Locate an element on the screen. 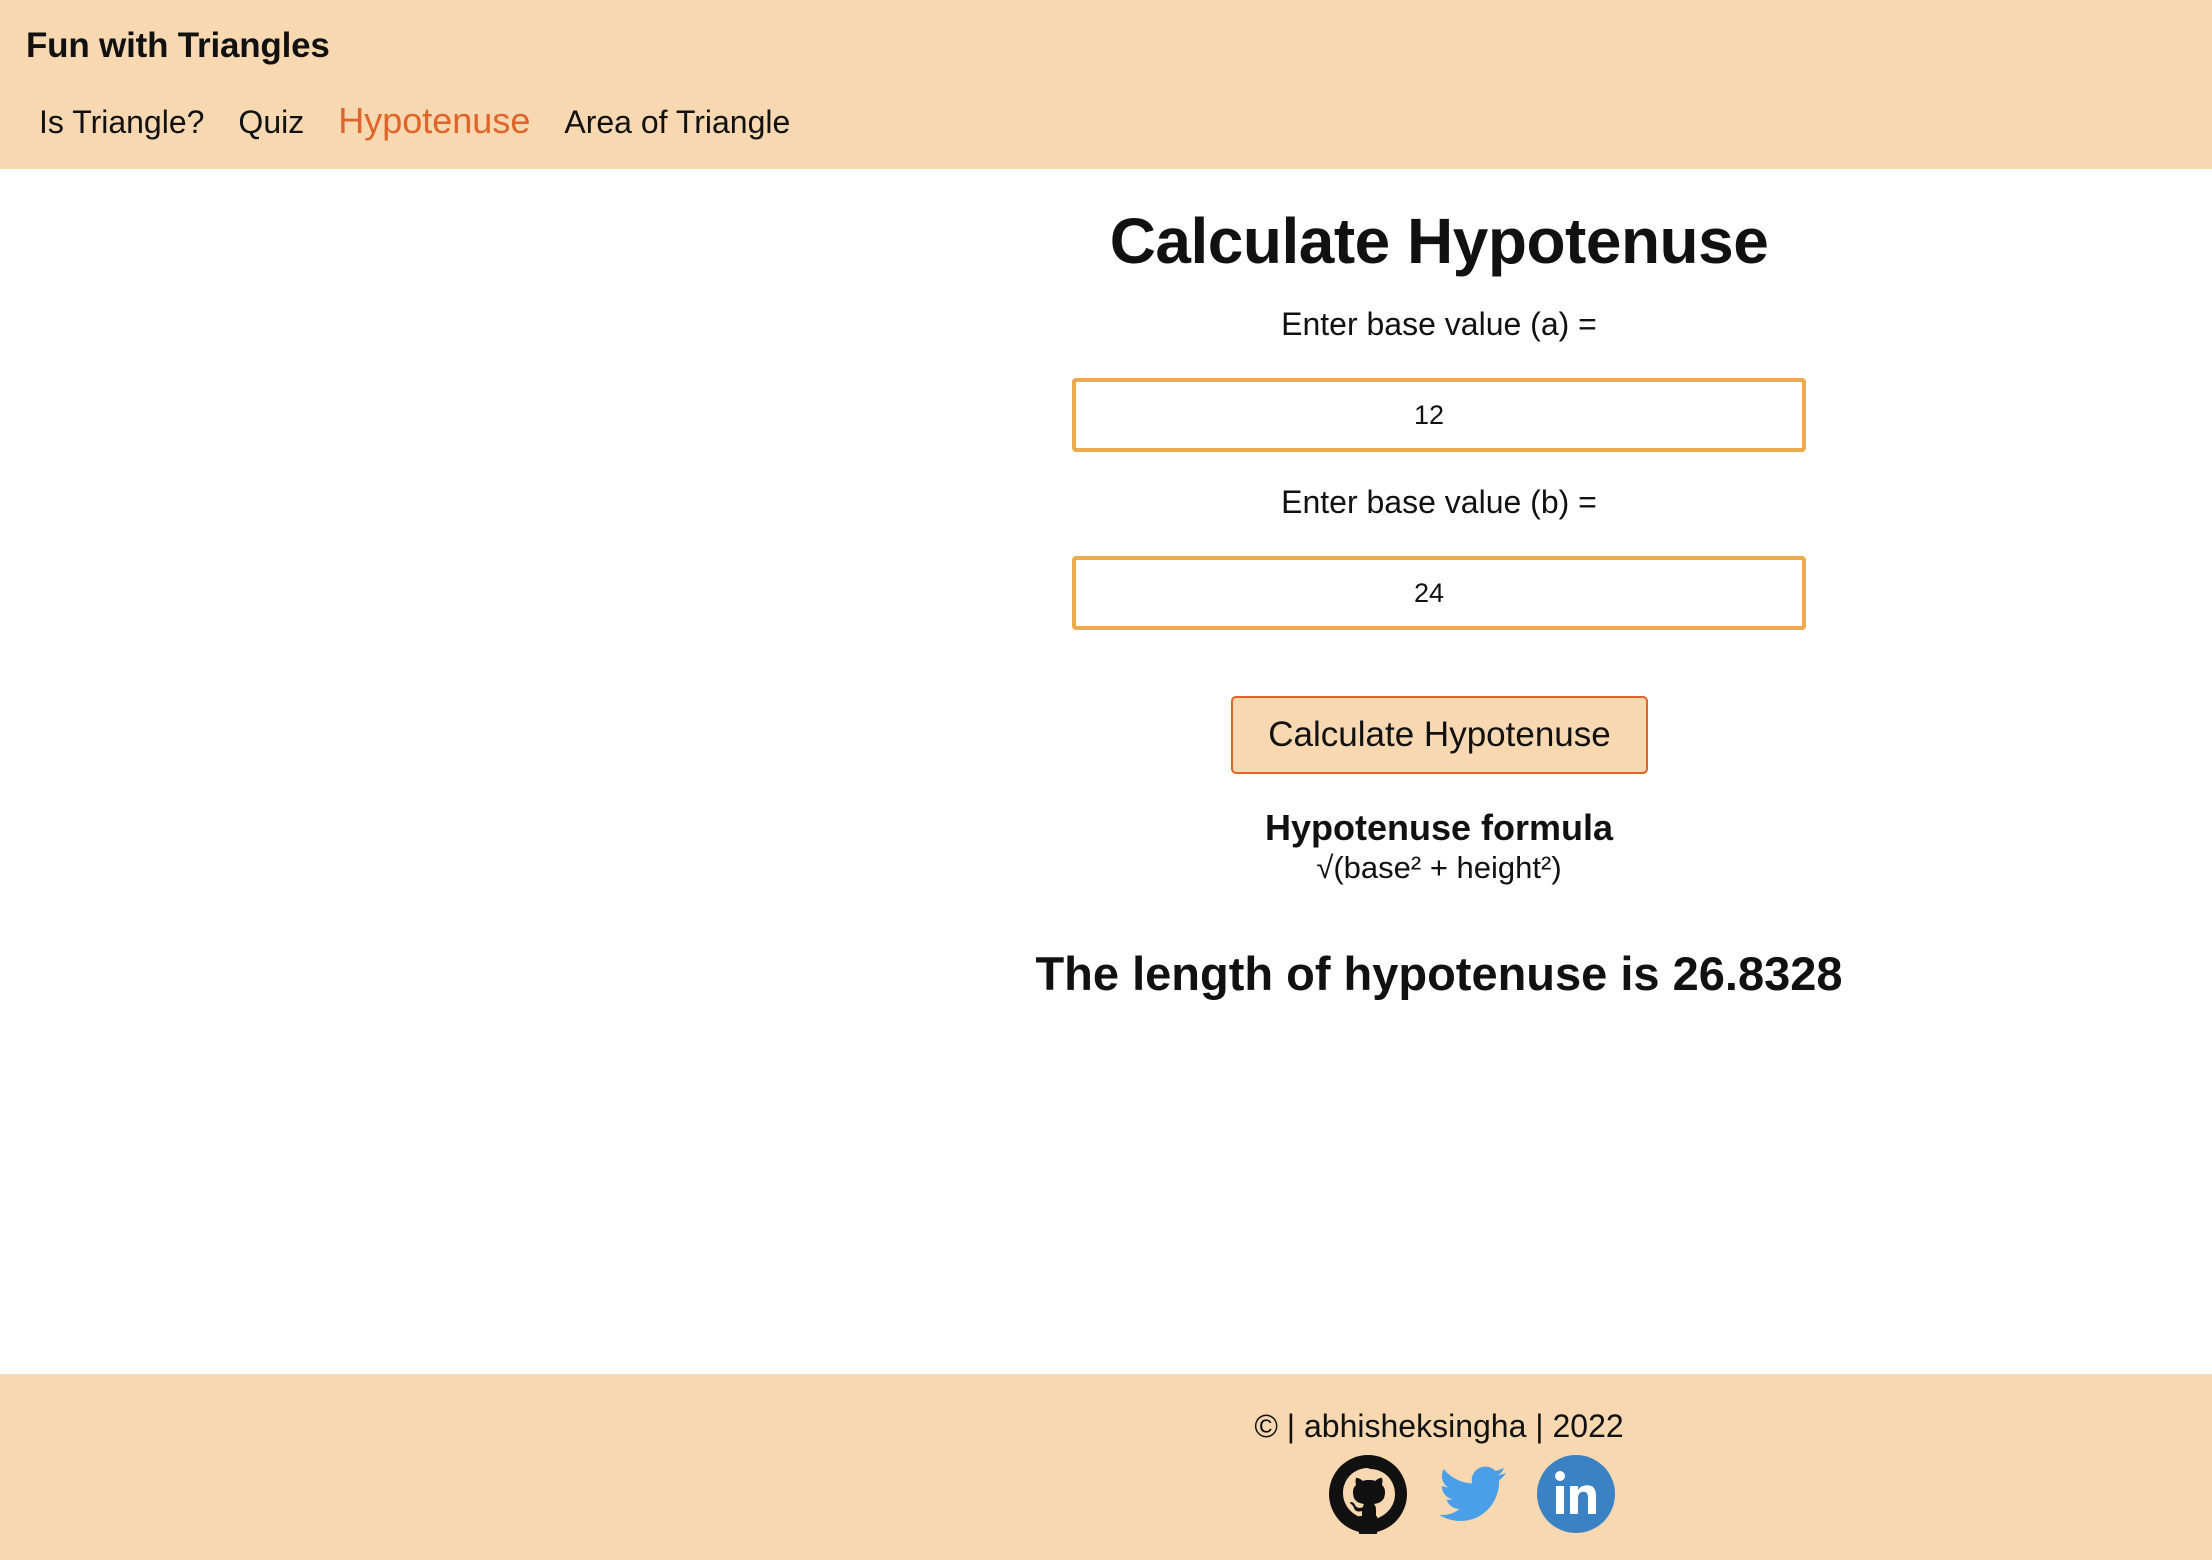 This screenshot has width=2212, height=1560. github-icon is located at coordinates (1368, 1494).